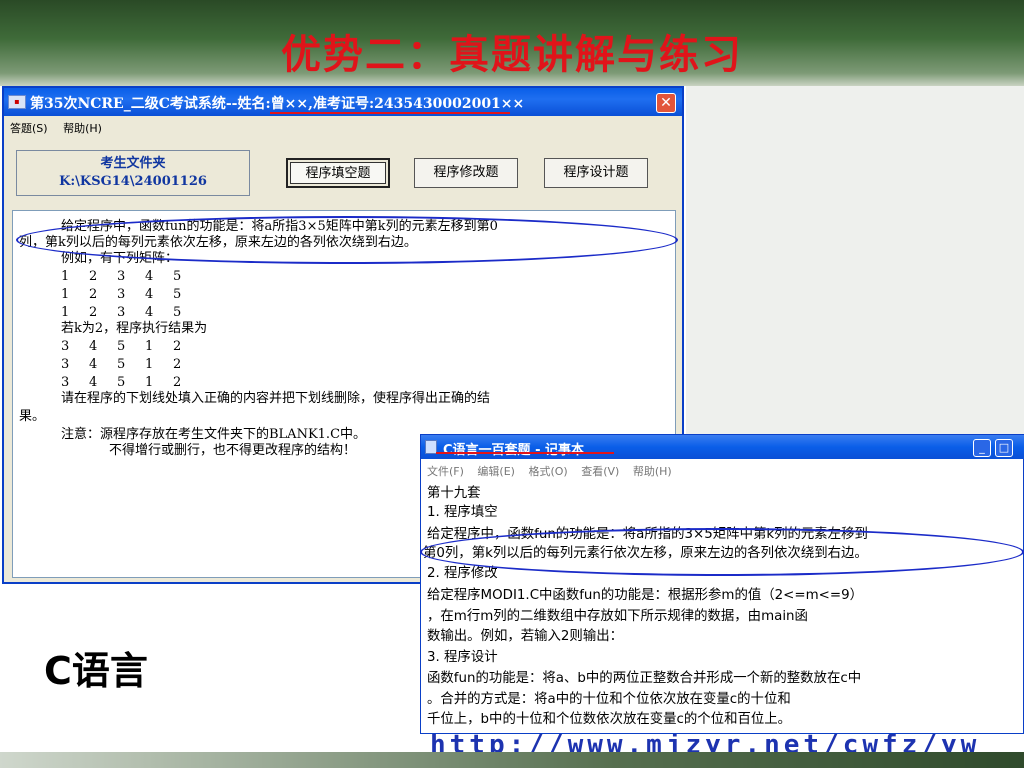 This screenshot has width=1024, height=768. What do you see at coordinates (982, 448) in the screenshot?
I see `minimize-button: _` at bounding box center [982, 448].